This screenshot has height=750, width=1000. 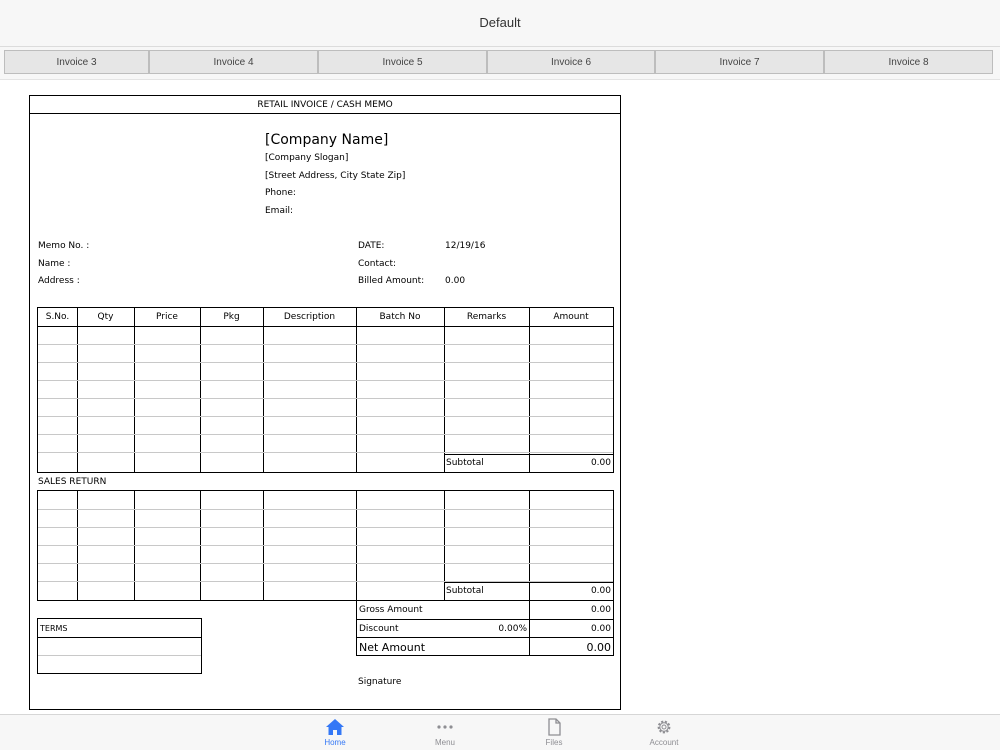 What do you see at coordinates (325, 326) in the screenshot?
I see `header-divider` at bounding box center [325, 326].